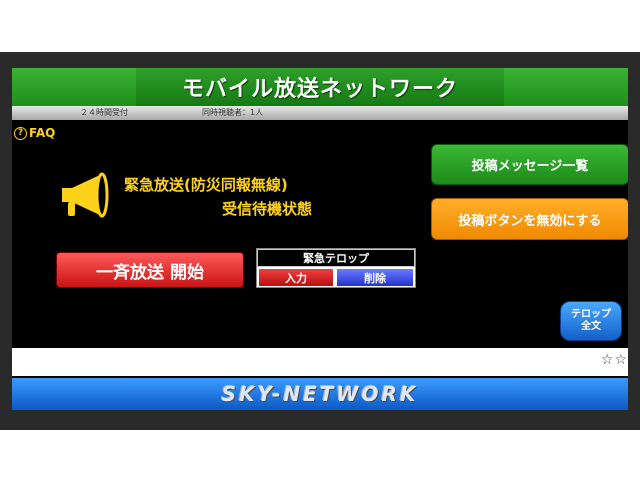  I want to click on telop-input-button: 入力, so click(296, 277).